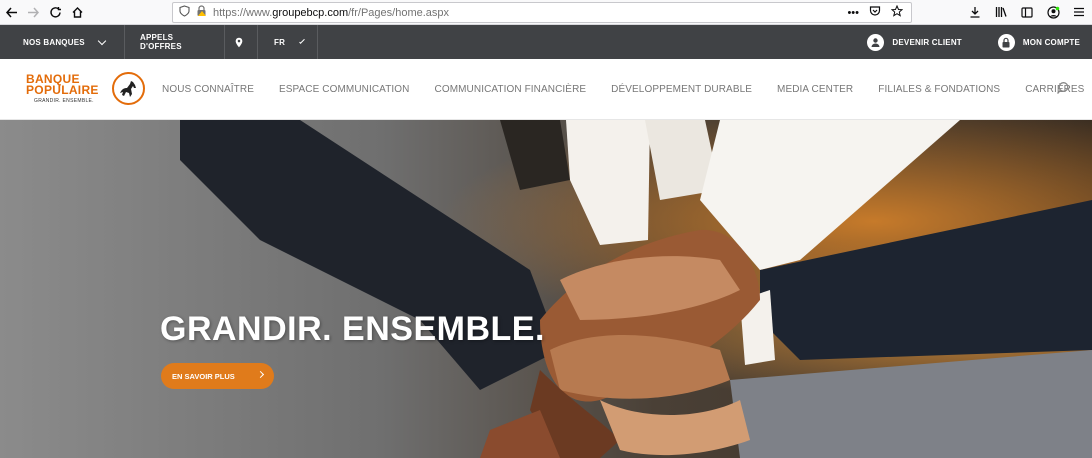 Image resolution: width=1092 pixels, height=458 pixels. I want to click on appels-offres-link: APPELS D'OFFRES, so click(175, 42).